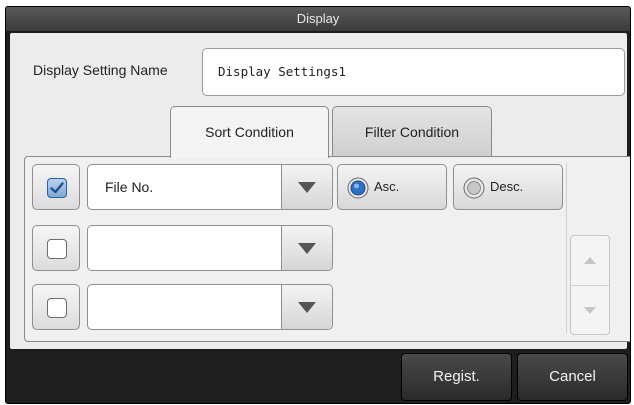  I want to click on sort-list-scrollbar, so click(590, 285).